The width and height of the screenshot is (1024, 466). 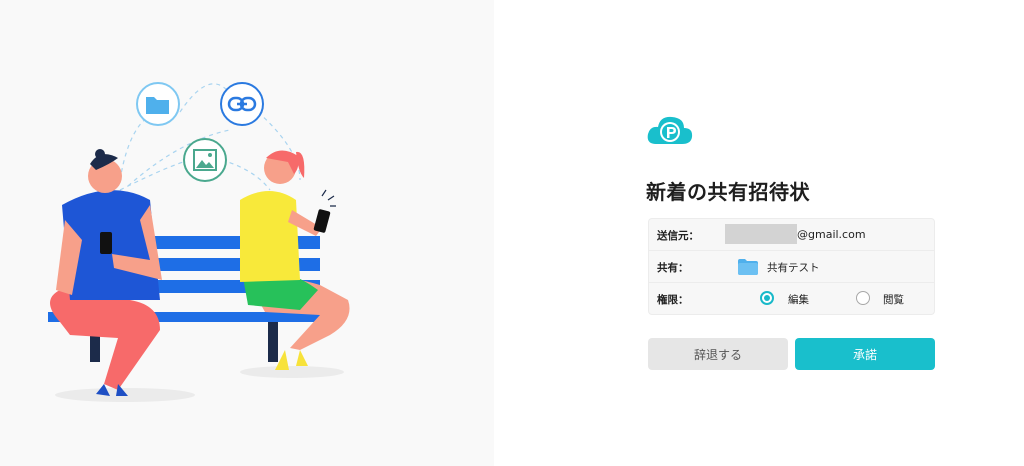 I want to click on redacted-sender-name, so click(x=761, y=234).